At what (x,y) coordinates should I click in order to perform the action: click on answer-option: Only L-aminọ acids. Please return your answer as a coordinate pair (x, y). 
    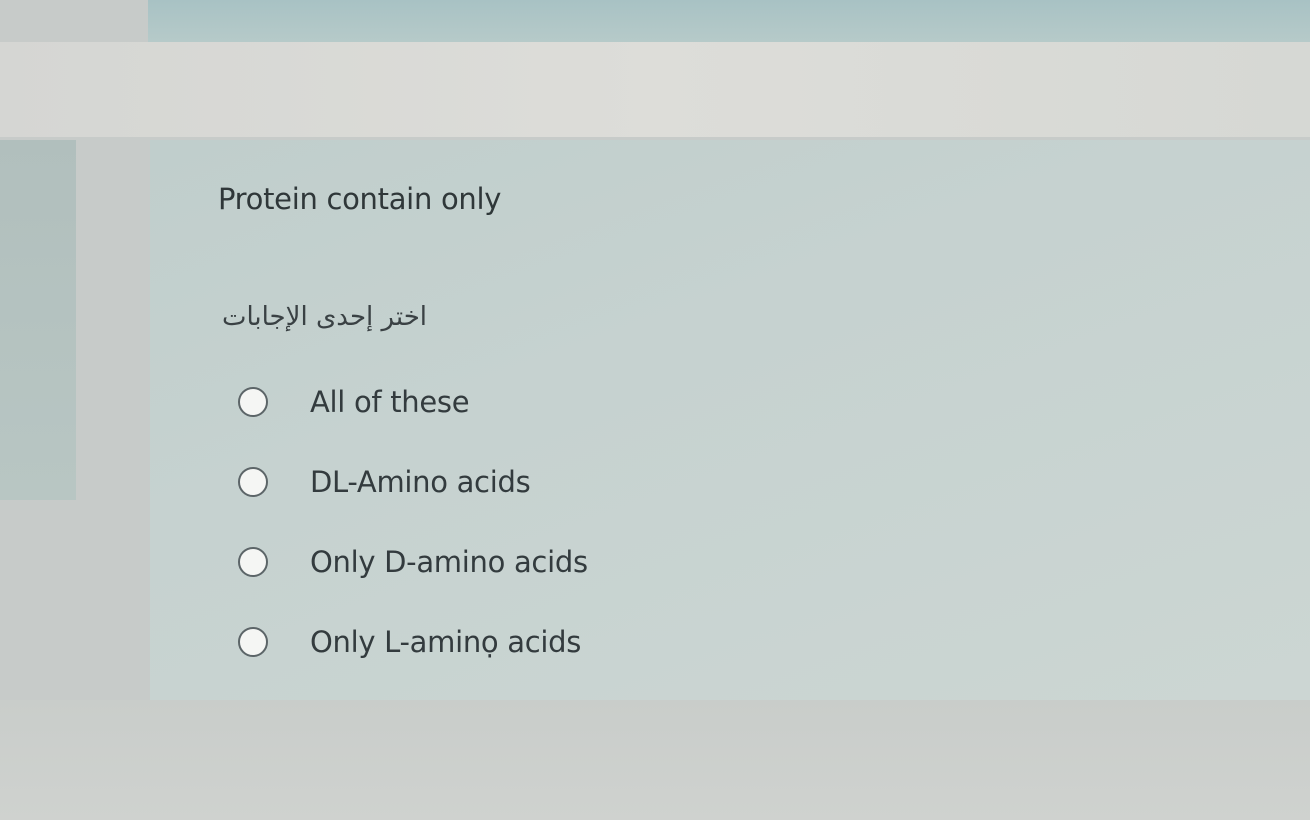
    Looking at the image, I should click on (488, 642).